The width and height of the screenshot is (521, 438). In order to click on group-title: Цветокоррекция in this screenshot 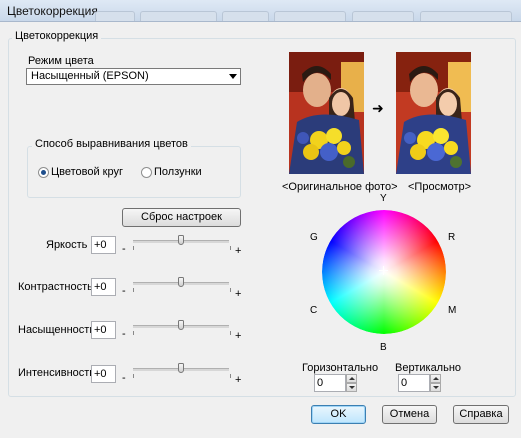, I will do `click(57, 36)`.